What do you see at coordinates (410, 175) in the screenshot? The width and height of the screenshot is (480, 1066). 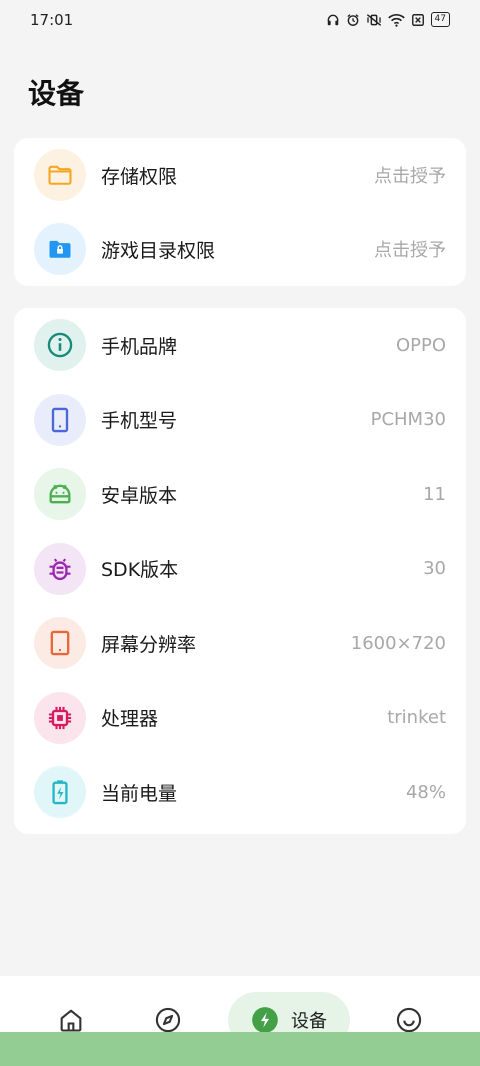 I see `storage-permission-grant: 点击授予` at bounding box center [410, 175].